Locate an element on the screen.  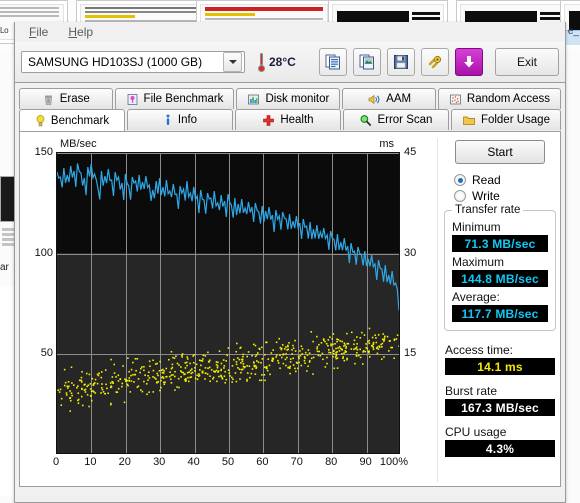
tab-aam-label: AAM is located at coordinates (399, 99).